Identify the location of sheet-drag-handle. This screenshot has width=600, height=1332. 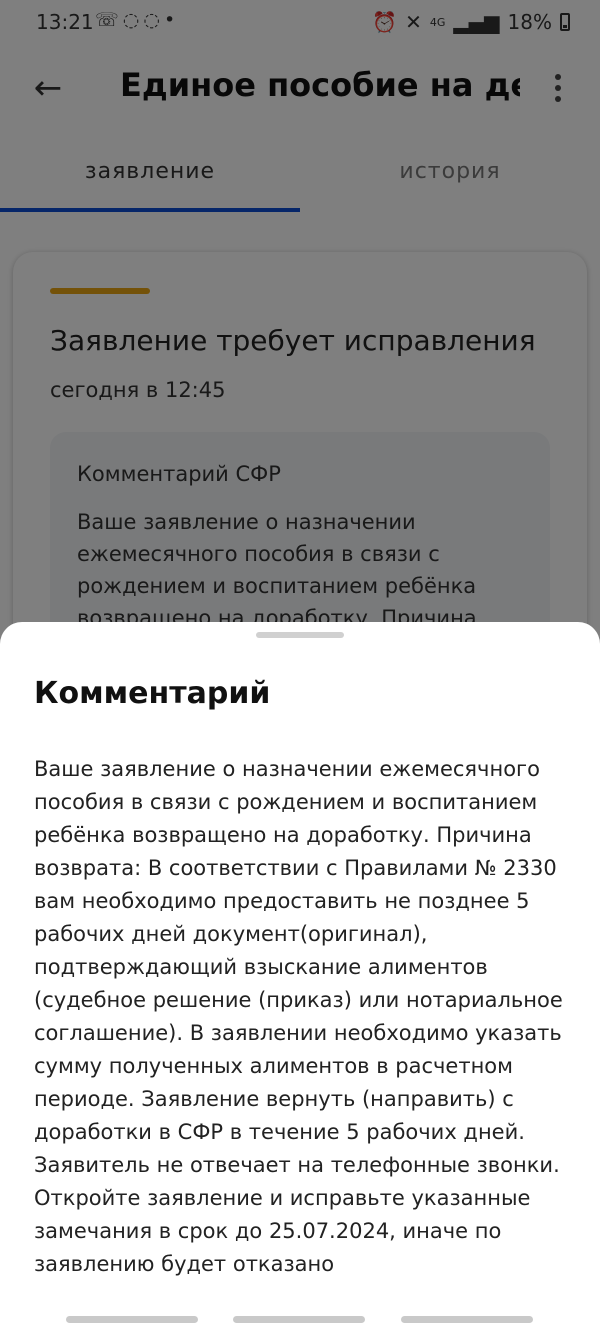
(300, 635).